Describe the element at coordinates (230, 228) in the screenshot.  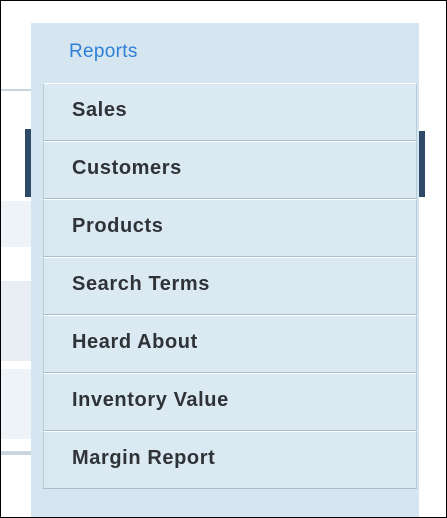
I see `menu-item-products: Products` at that location.